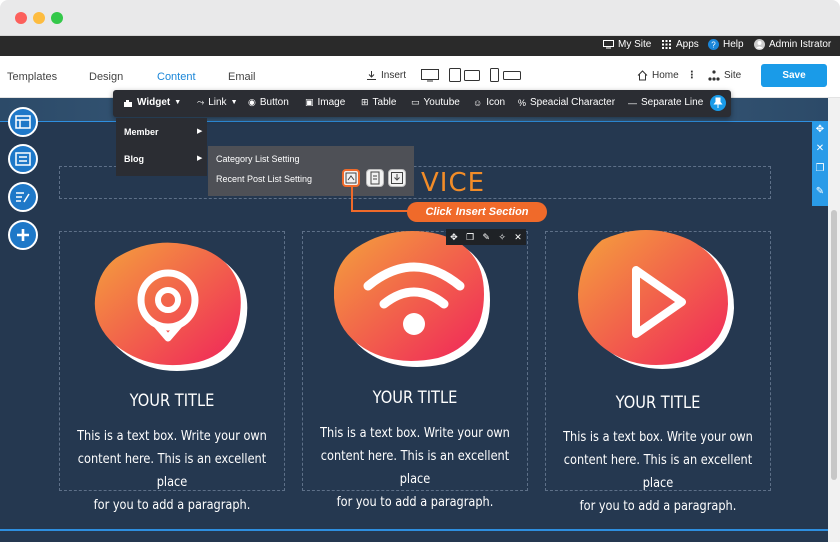 Image resolution: width=840 pixels, height=542 pixels. I want to click on element-mini-toolbar: ✥ ❐ ✎ ✧ ✕, so click(486, 237).